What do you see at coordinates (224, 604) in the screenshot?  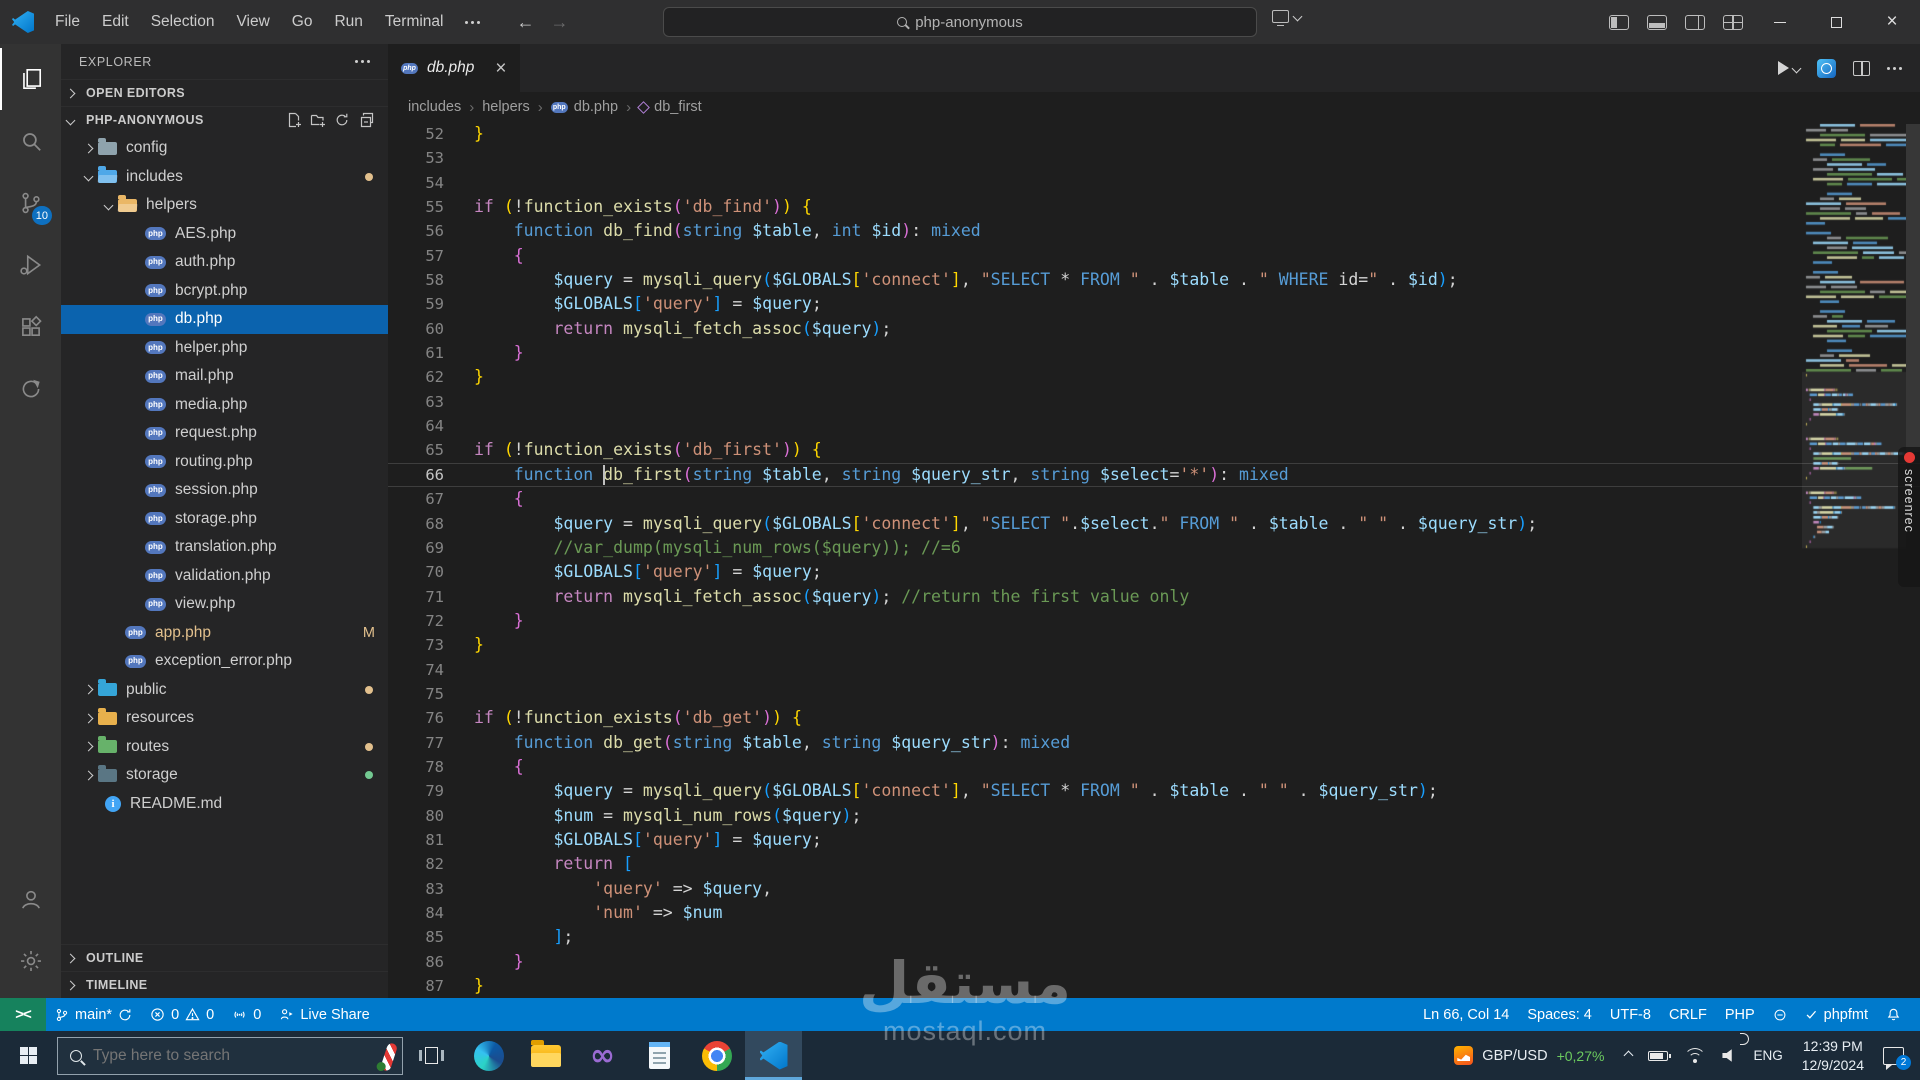 I see `tree-item-view-php: view.php` at bounding box center [224, 604].